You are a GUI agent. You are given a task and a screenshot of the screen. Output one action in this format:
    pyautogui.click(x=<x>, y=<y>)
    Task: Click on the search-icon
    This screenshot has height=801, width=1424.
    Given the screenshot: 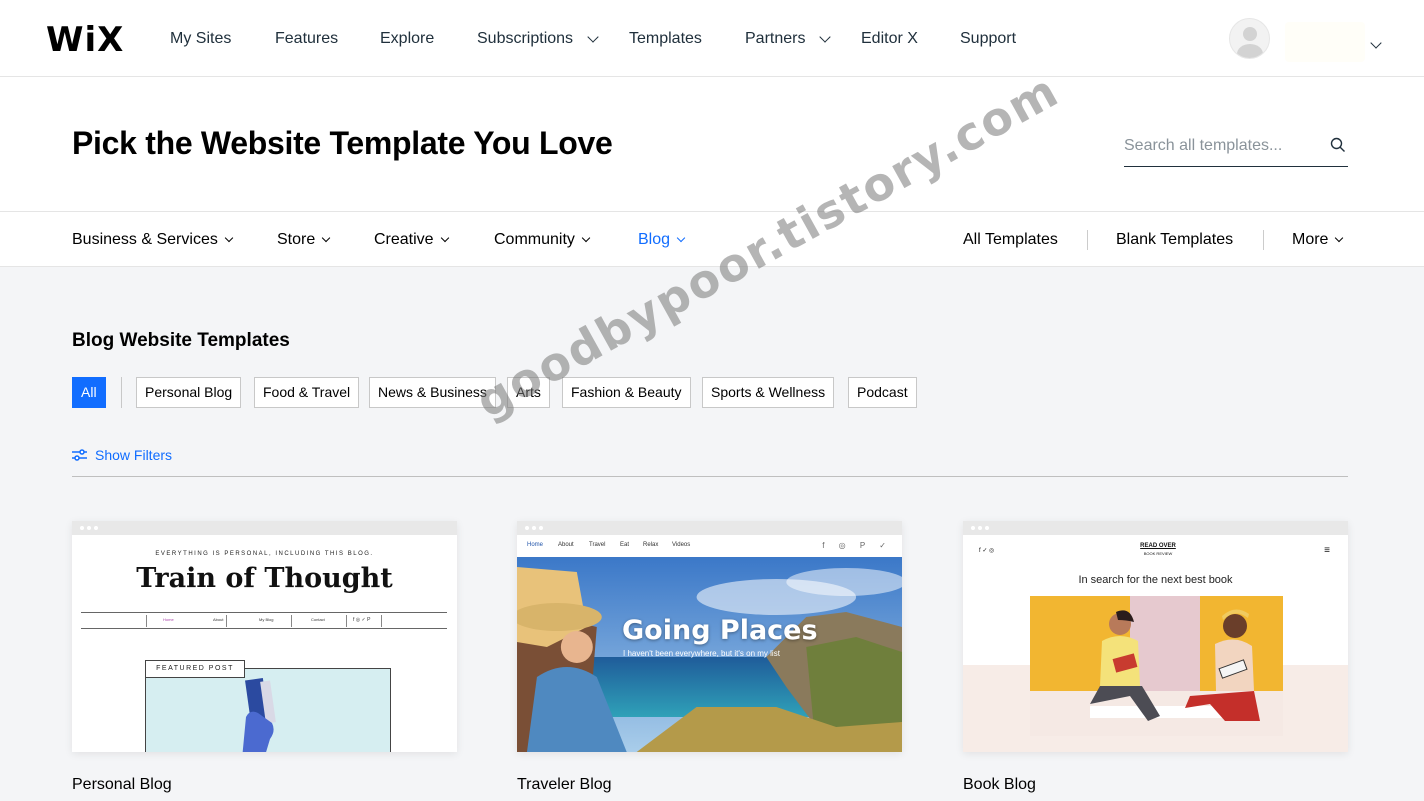 What is the action you would take?
    pyautogui.click(x=1338, y=145)
    